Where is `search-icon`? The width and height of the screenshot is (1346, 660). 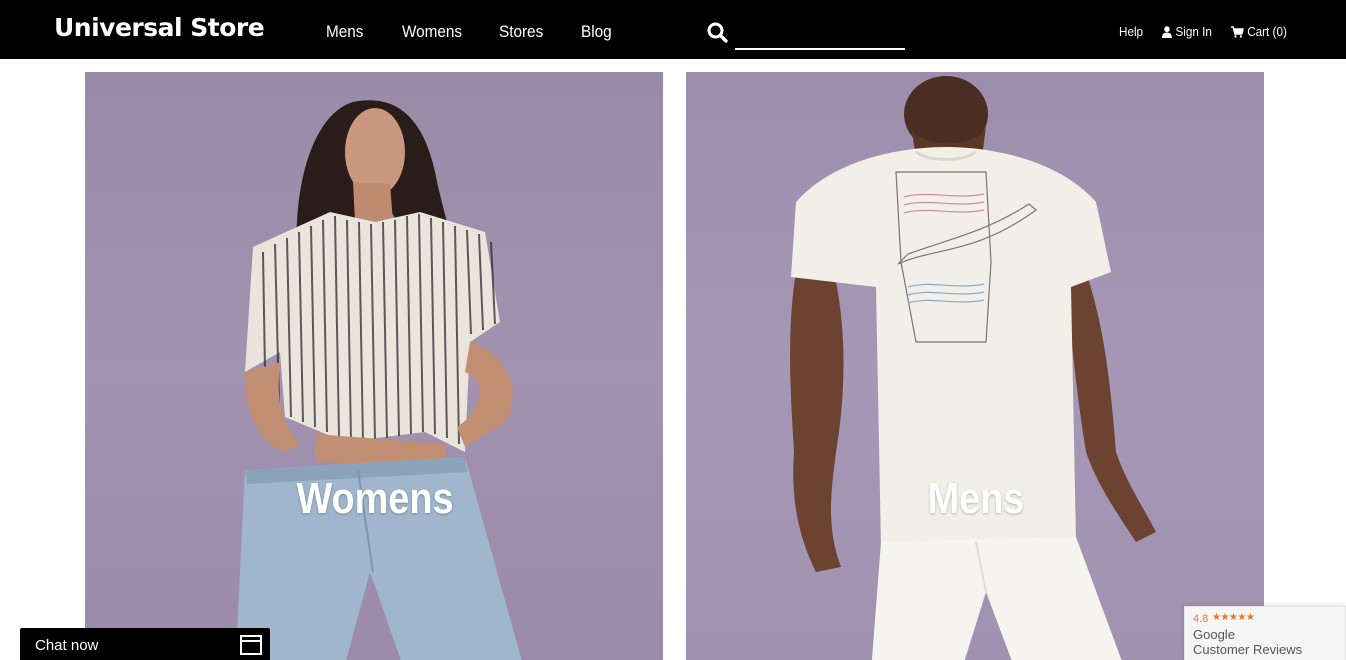
search-icon is located at coordinates (718, 33).